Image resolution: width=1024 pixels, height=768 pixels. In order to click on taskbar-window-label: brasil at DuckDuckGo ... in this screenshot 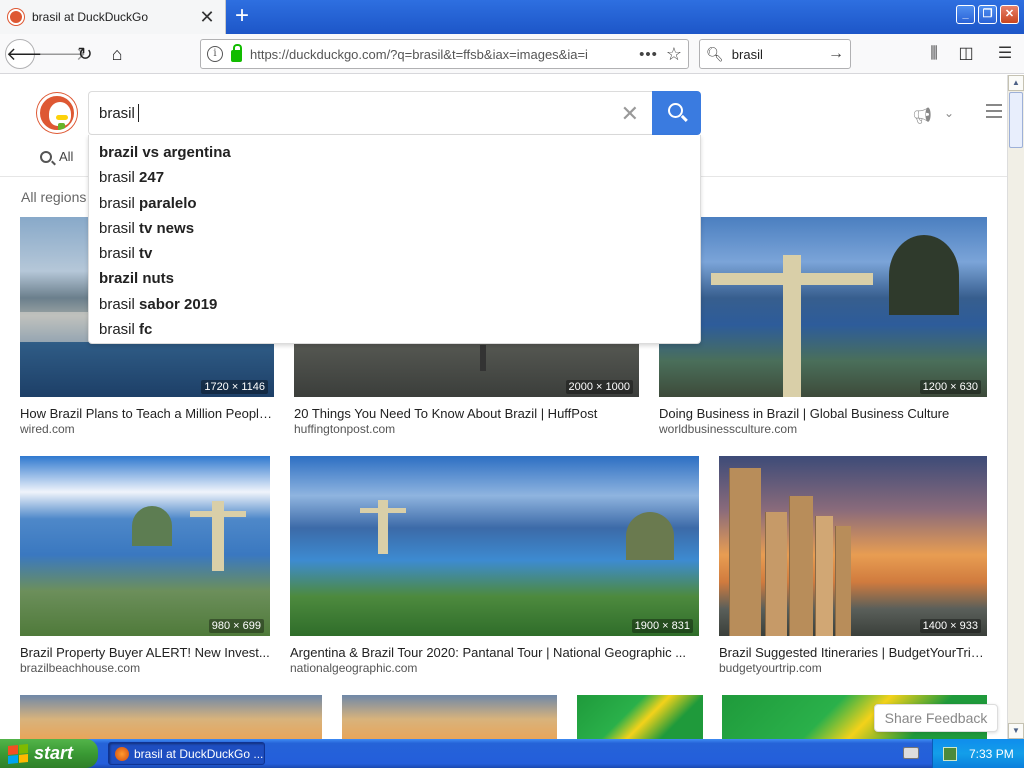, I will do `click(199, 753)`.